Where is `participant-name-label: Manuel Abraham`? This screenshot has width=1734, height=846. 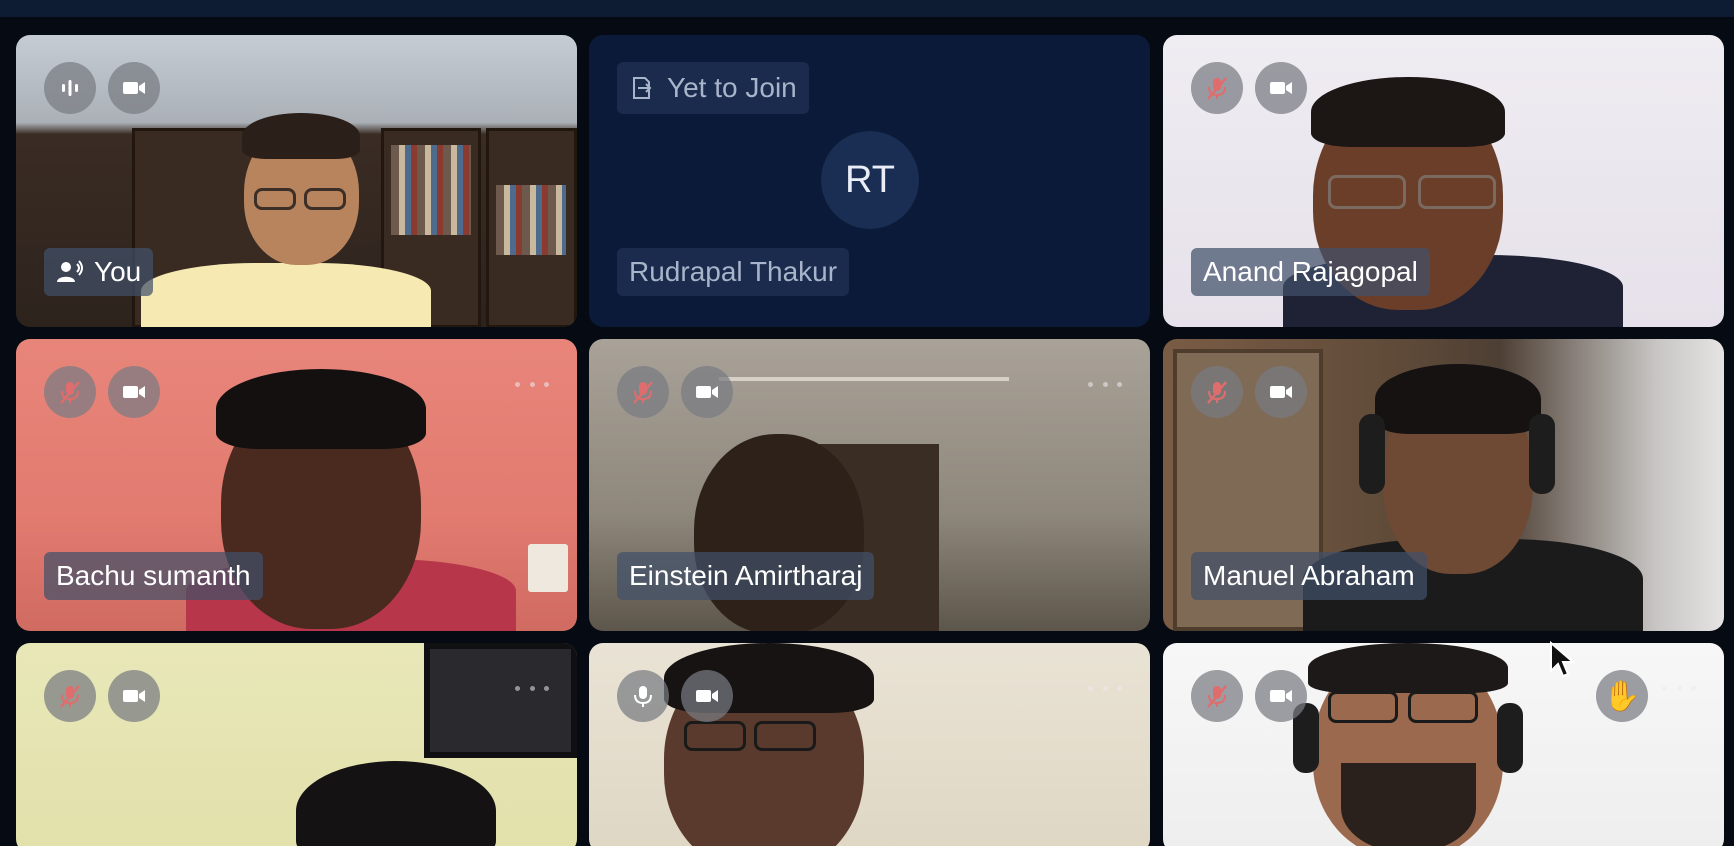
participant-name-label: Manuel Abraham is located at coordinates (1309, 576).